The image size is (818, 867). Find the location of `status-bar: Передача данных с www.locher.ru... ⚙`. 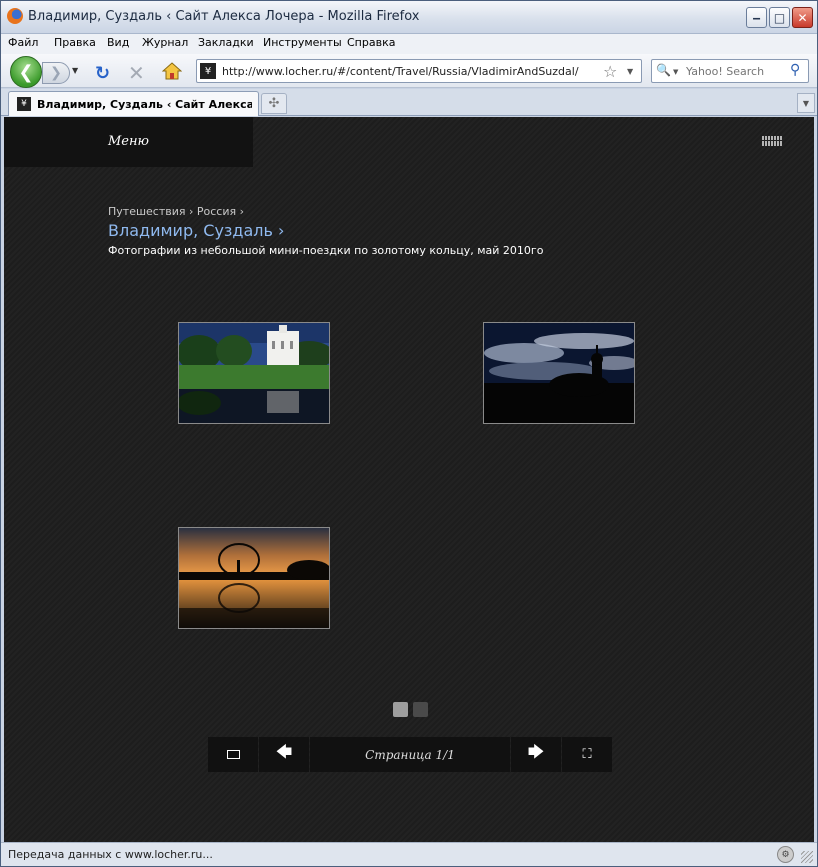

status-bar: Передача данных с www.locher.ru... ⚙ is located at coordinates (409, 854).